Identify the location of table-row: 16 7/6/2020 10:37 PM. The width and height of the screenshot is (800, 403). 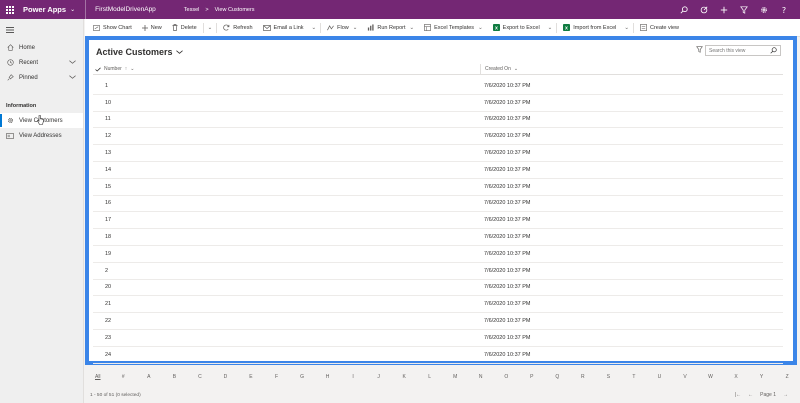
(438, 204).